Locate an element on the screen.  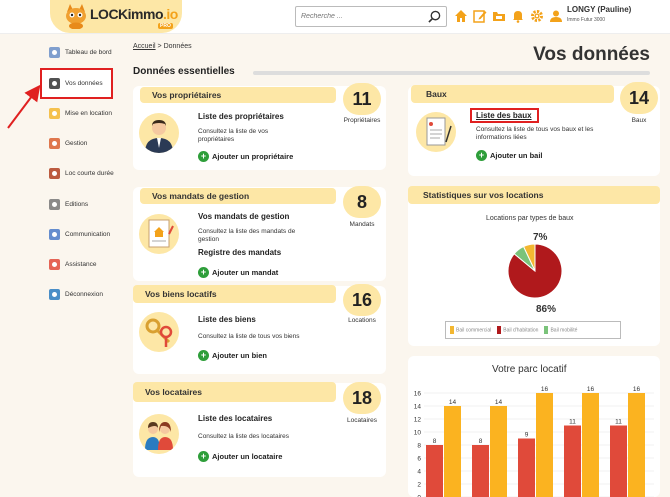
section-title: Données essentielles is located at coordinates (184, 71).